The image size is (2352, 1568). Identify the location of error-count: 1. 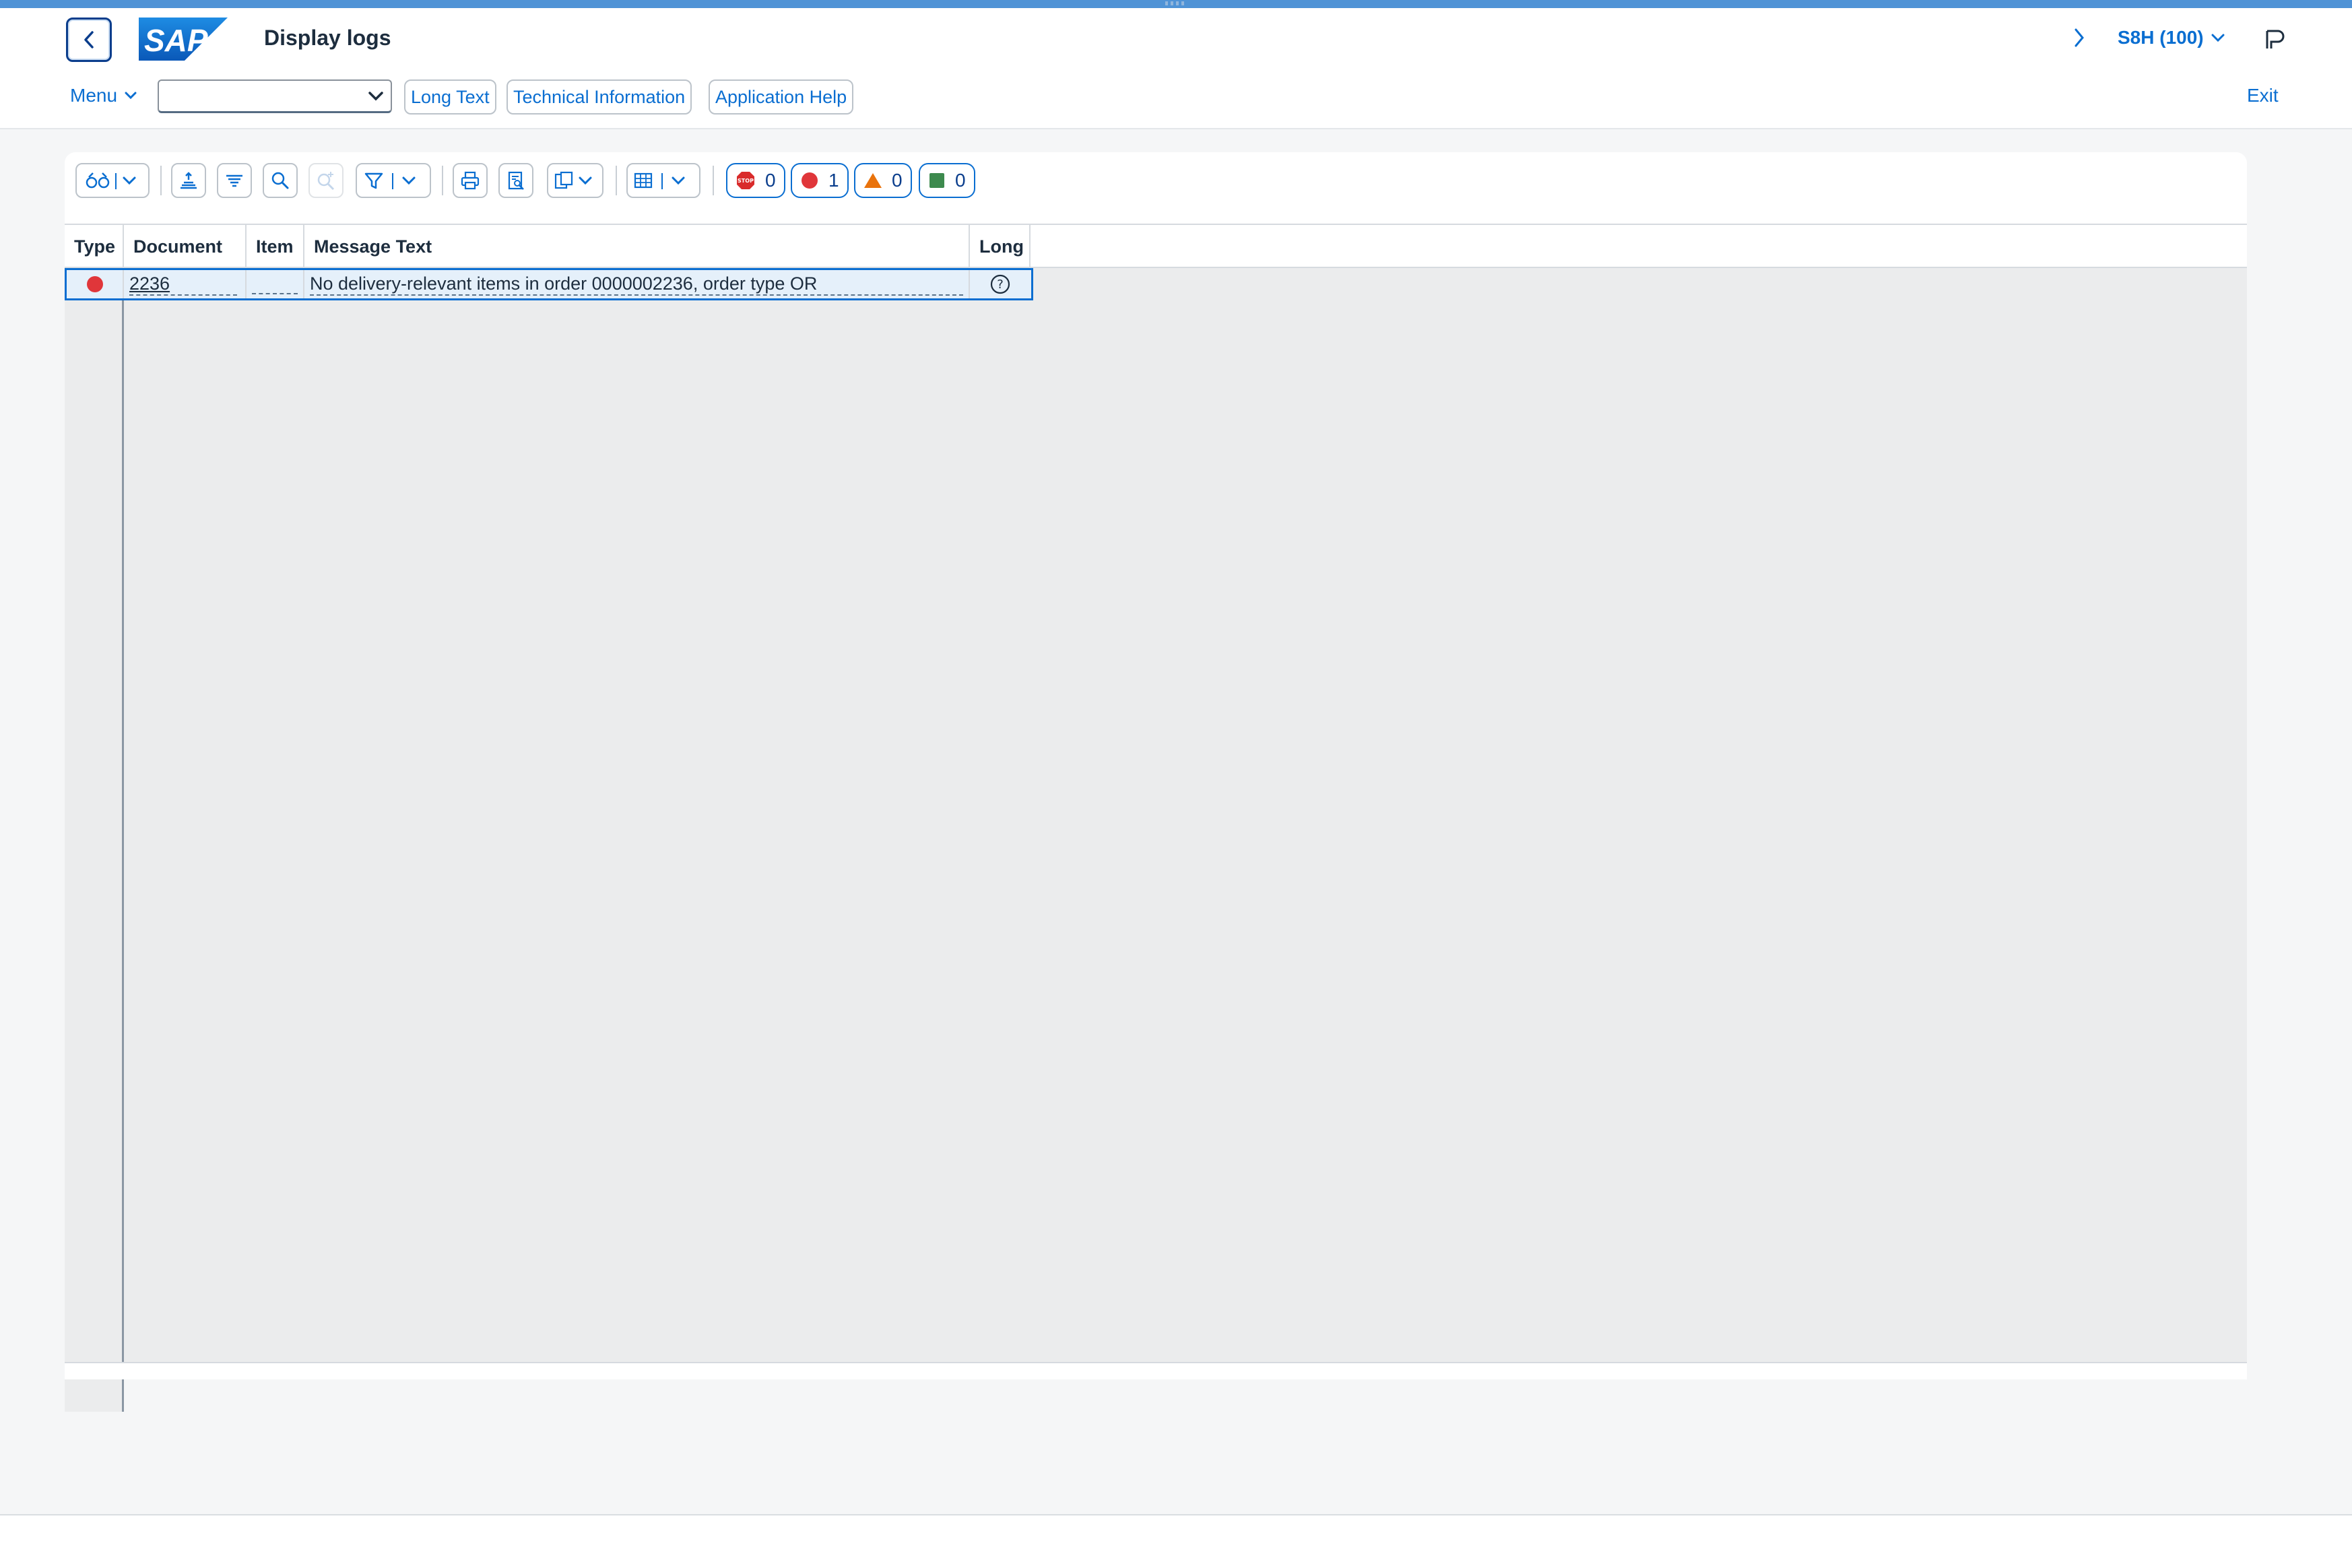
(833, 180).